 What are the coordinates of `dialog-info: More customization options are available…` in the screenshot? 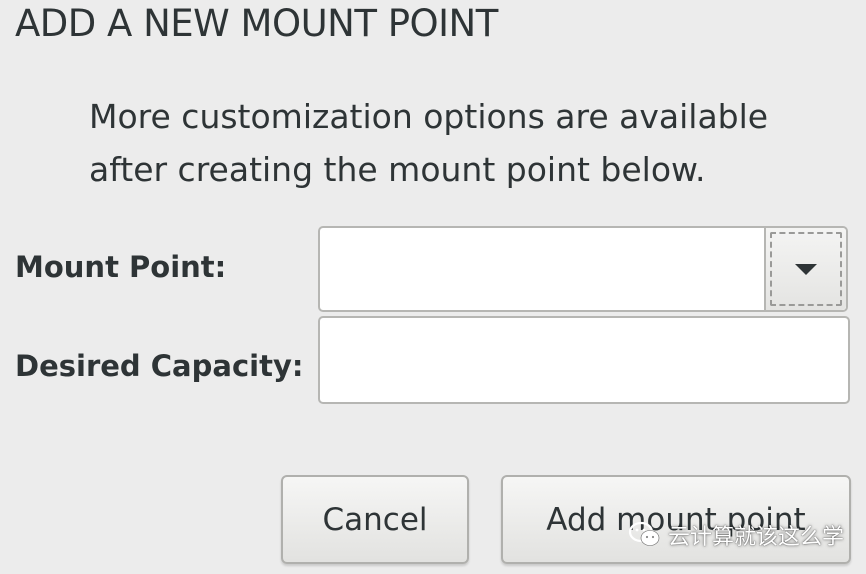 It's located at (428, 143).